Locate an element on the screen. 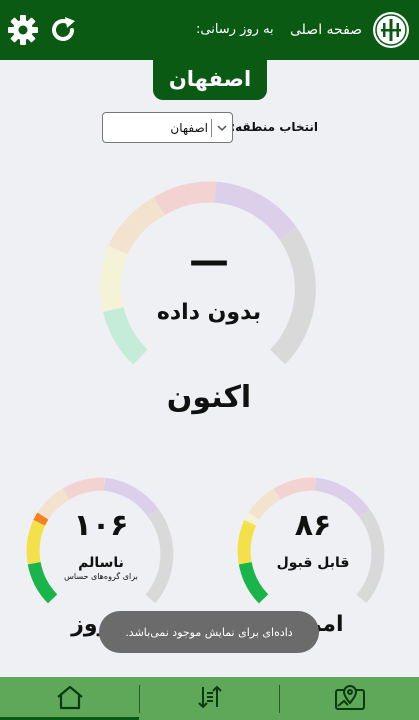 The image size is (419, 720). map-pin-icon is located at coordinates (350, 699).